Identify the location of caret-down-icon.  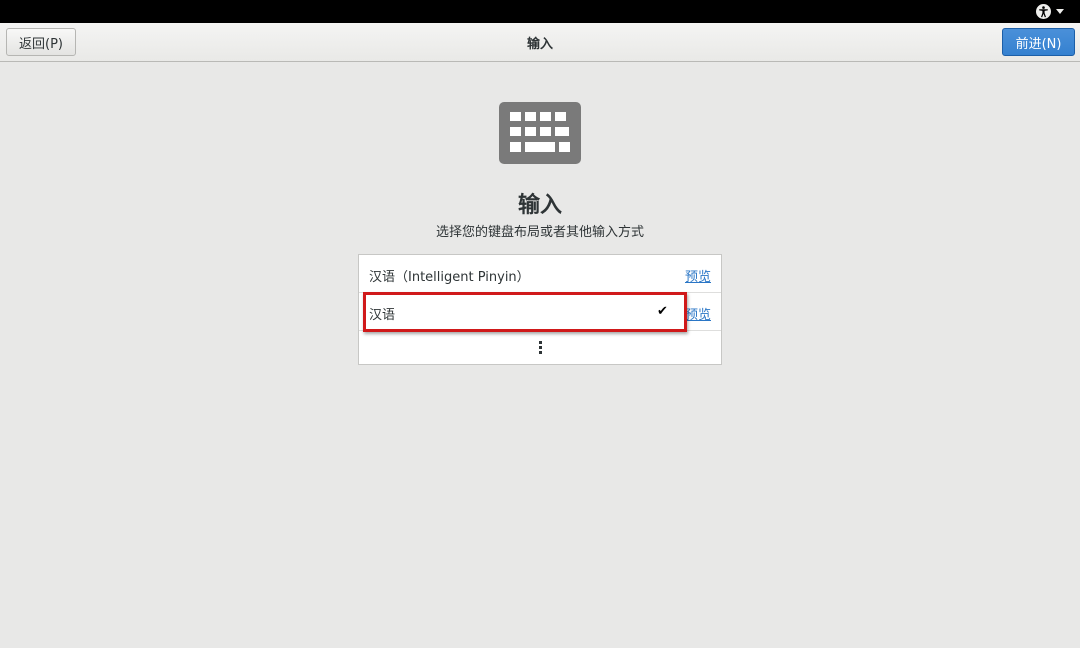
(1060, 11).